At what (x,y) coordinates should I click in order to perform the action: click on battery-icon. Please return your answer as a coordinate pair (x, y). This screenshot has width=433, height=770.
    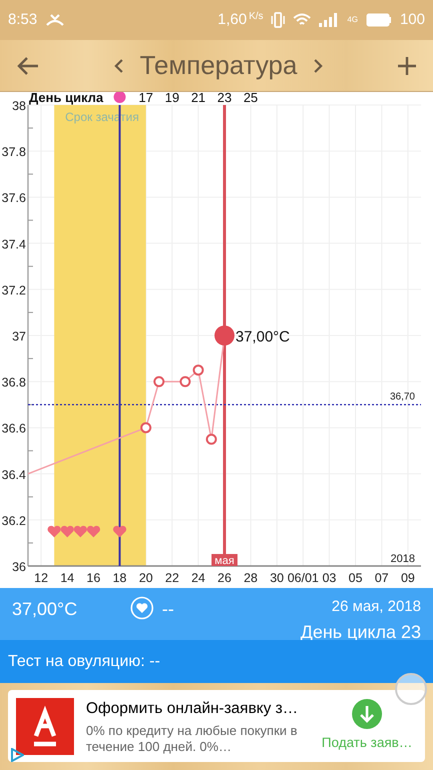
    Looking at the image, I should click on (379, 20).